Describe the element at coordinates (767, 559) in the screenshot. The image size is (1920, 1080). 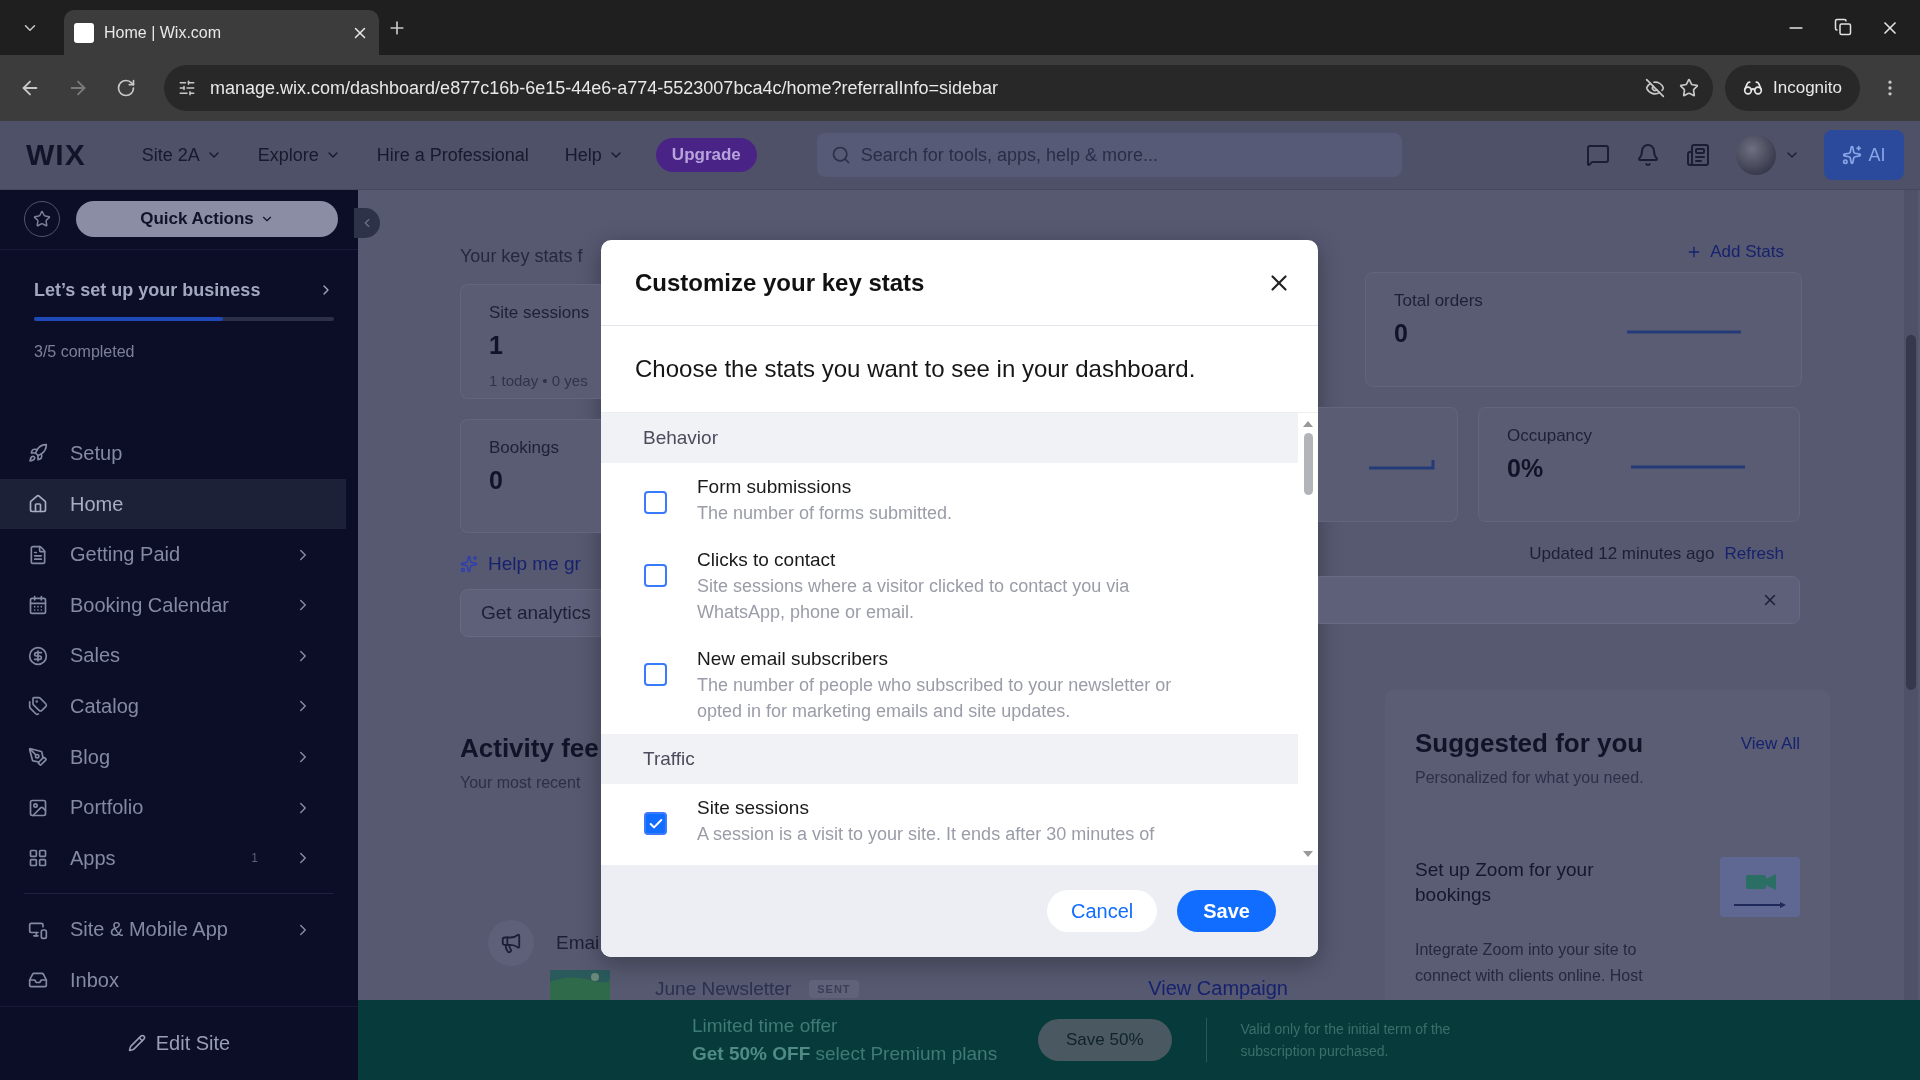
I see `stat-option-title: Clicks to contact` at that location.